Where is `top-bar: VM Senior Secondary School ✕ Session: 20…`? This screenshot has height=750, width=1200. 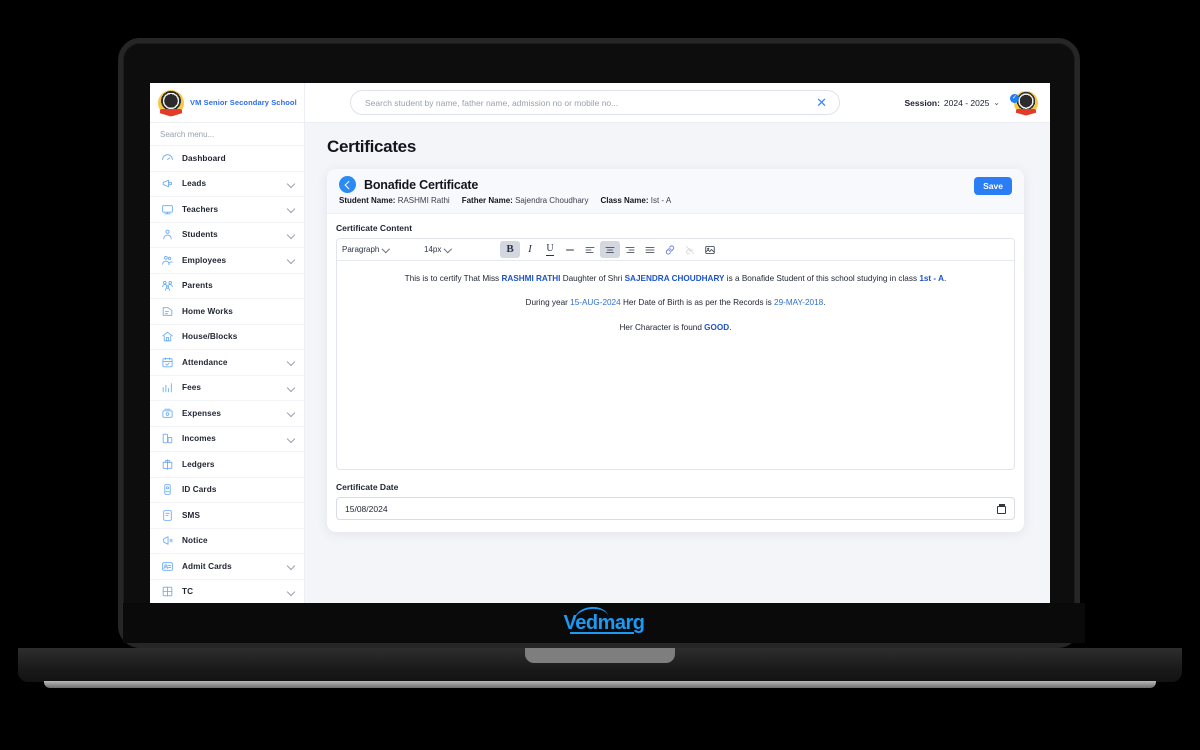
top-bar: VM Senior Secondary School ✕ Session: 20… is located at coordinates (600, 103).